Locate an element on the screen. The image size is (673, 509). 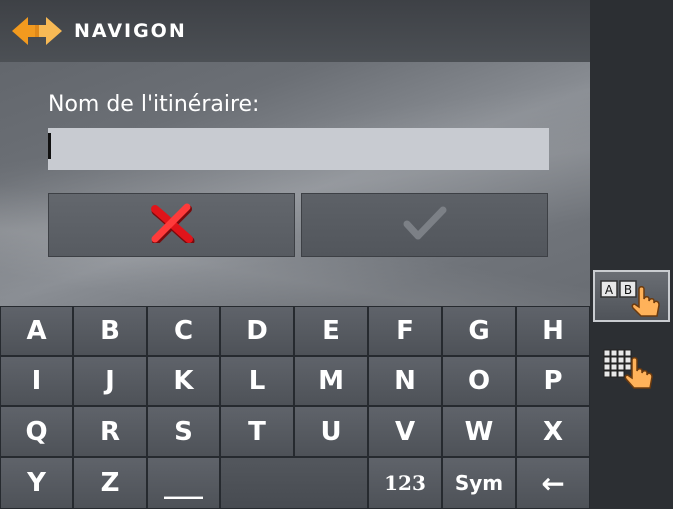
checkmark-confirm-icon is located at coordinates (425, 225).